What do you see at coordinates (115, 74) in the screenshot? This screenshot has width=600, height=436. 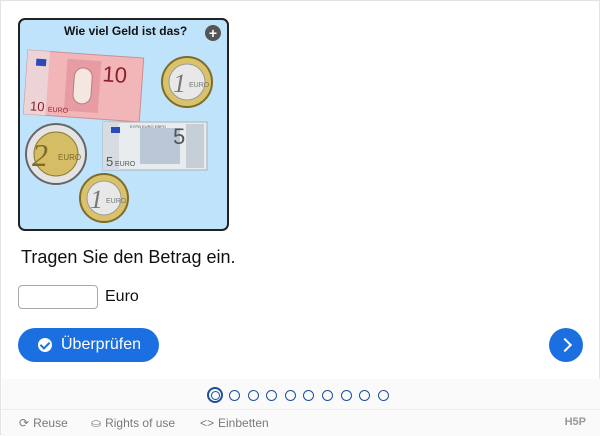 I see `ten-note-value: 10` at bounding box center [115, 74].